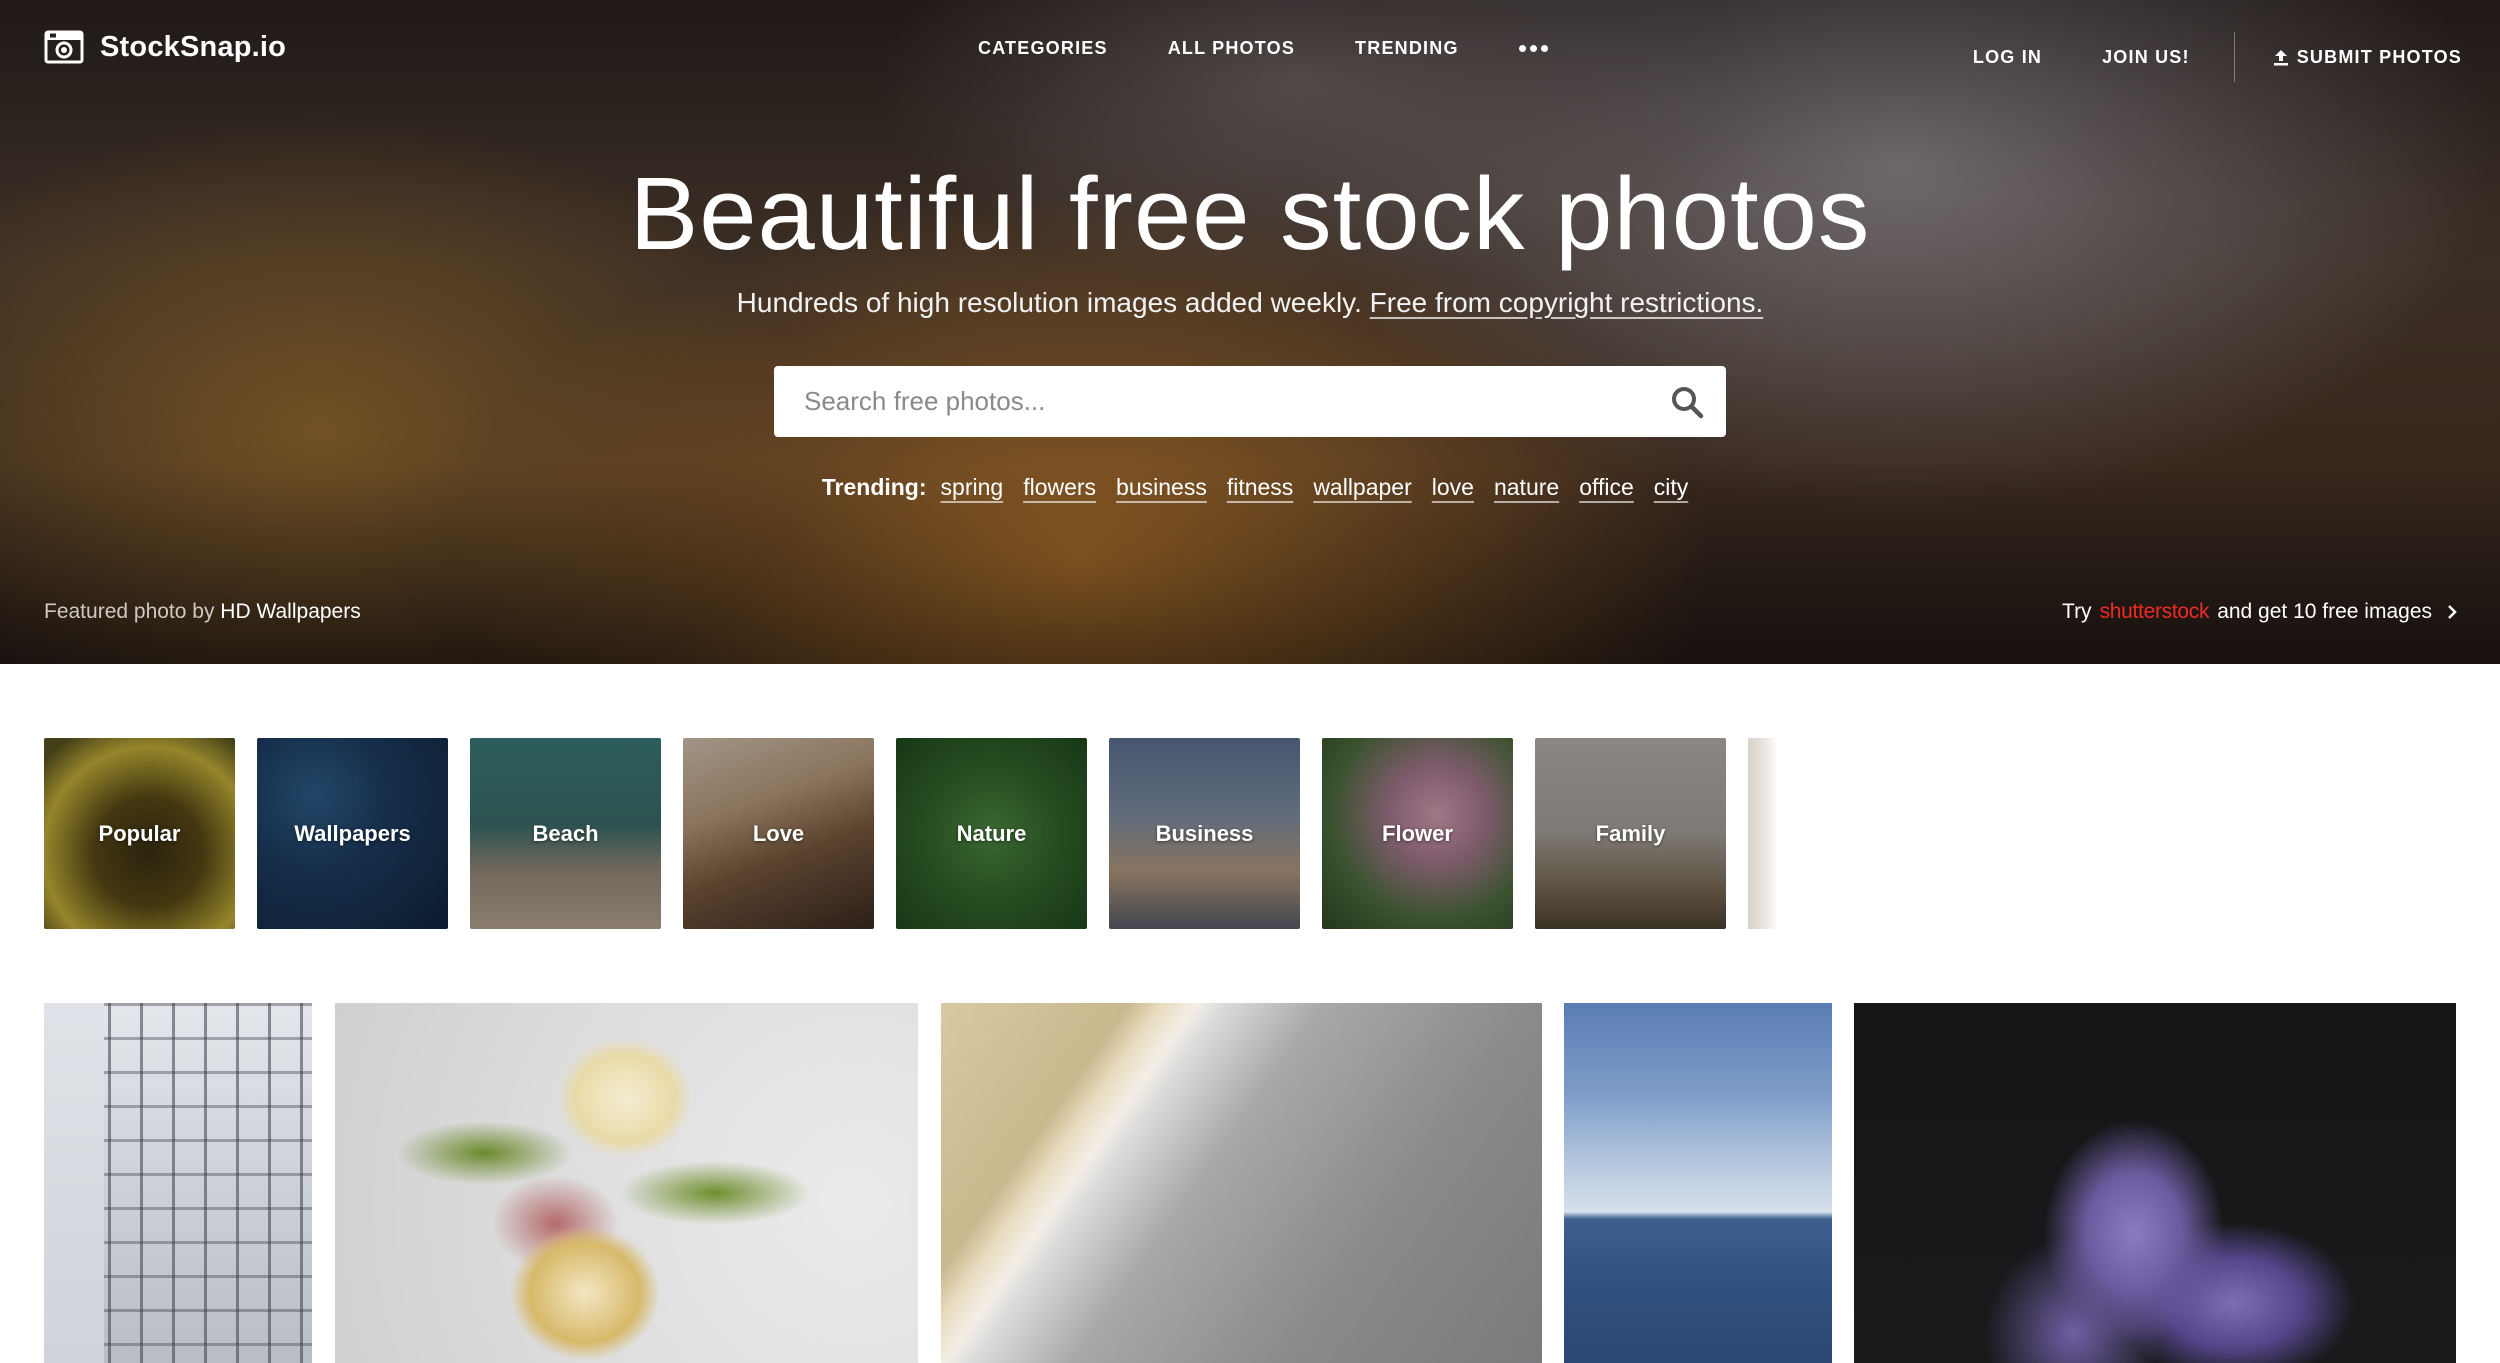 This screenshot has width=2500, height=1363. What do you see at coordinates (1671, 487) in the screenshot?
I see `trending-tag-city: city` at bounding box center [1671, 487].